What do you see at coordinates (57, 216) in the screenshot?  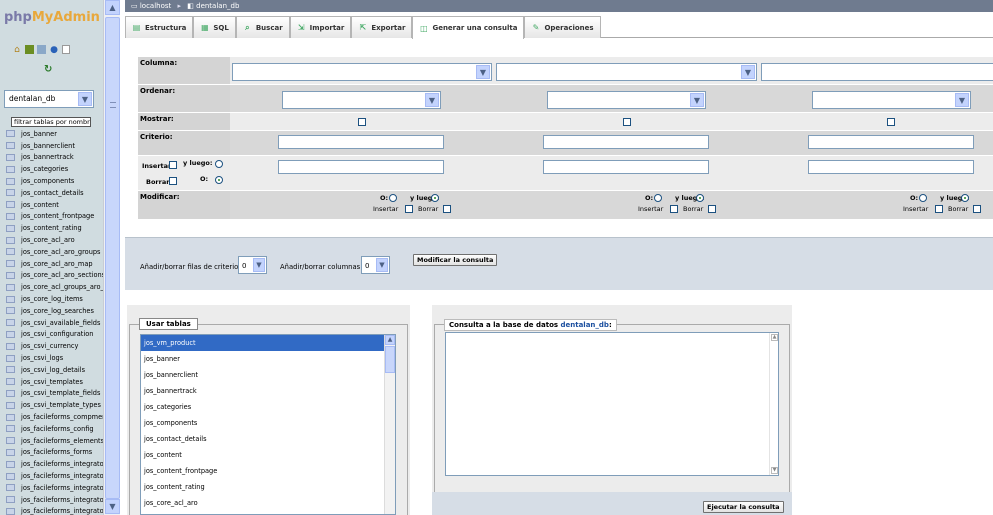 I see `sidebar-table-label: jos_content_frontpage` at bounding box center [57, 216].